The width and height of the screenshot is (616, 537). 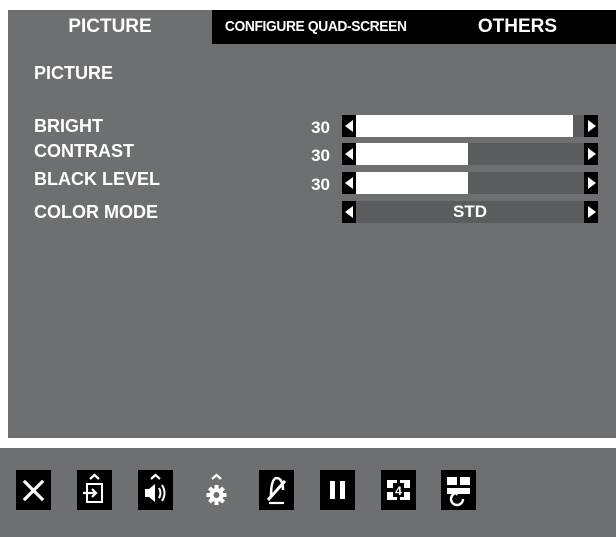 I want to click on settings-icon, so click(x=216, y=490).